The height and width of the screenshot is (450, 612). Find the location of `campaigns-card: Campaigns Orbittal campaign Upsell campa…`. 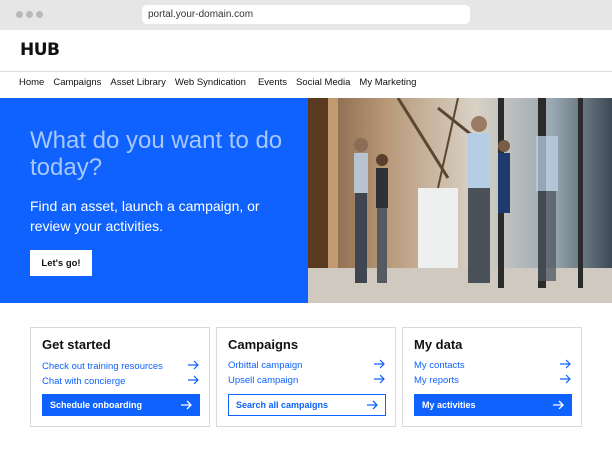

campaigns-card: Campaigns Orbittal campaign Upsell campa… is located at coordinates (306, 377).